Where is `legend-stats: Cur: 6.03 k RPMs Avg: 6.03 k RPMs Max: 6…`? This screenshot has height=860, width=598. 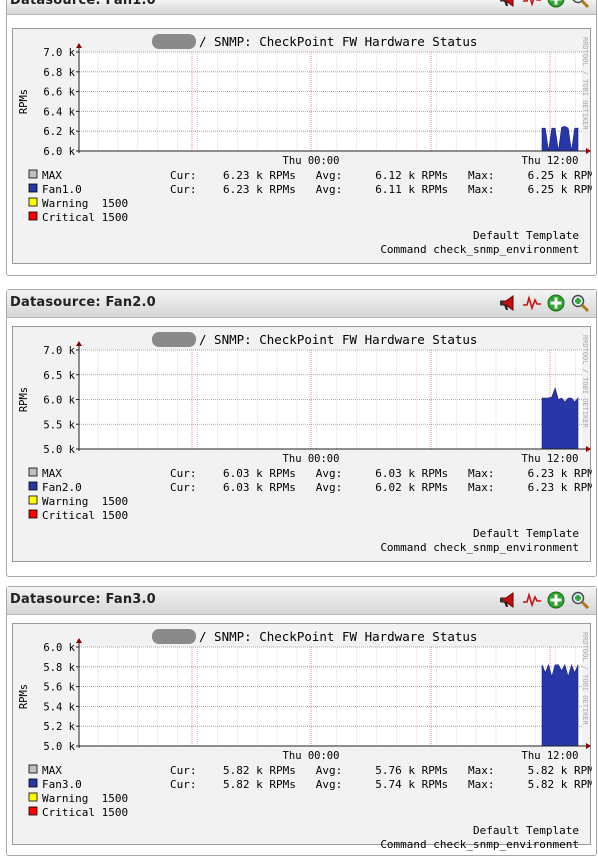
legend-stats: Cur: 6.03 k RPMs Avg: 6.03 k RPMs Max: 6… is located at coordinates (381, 473).